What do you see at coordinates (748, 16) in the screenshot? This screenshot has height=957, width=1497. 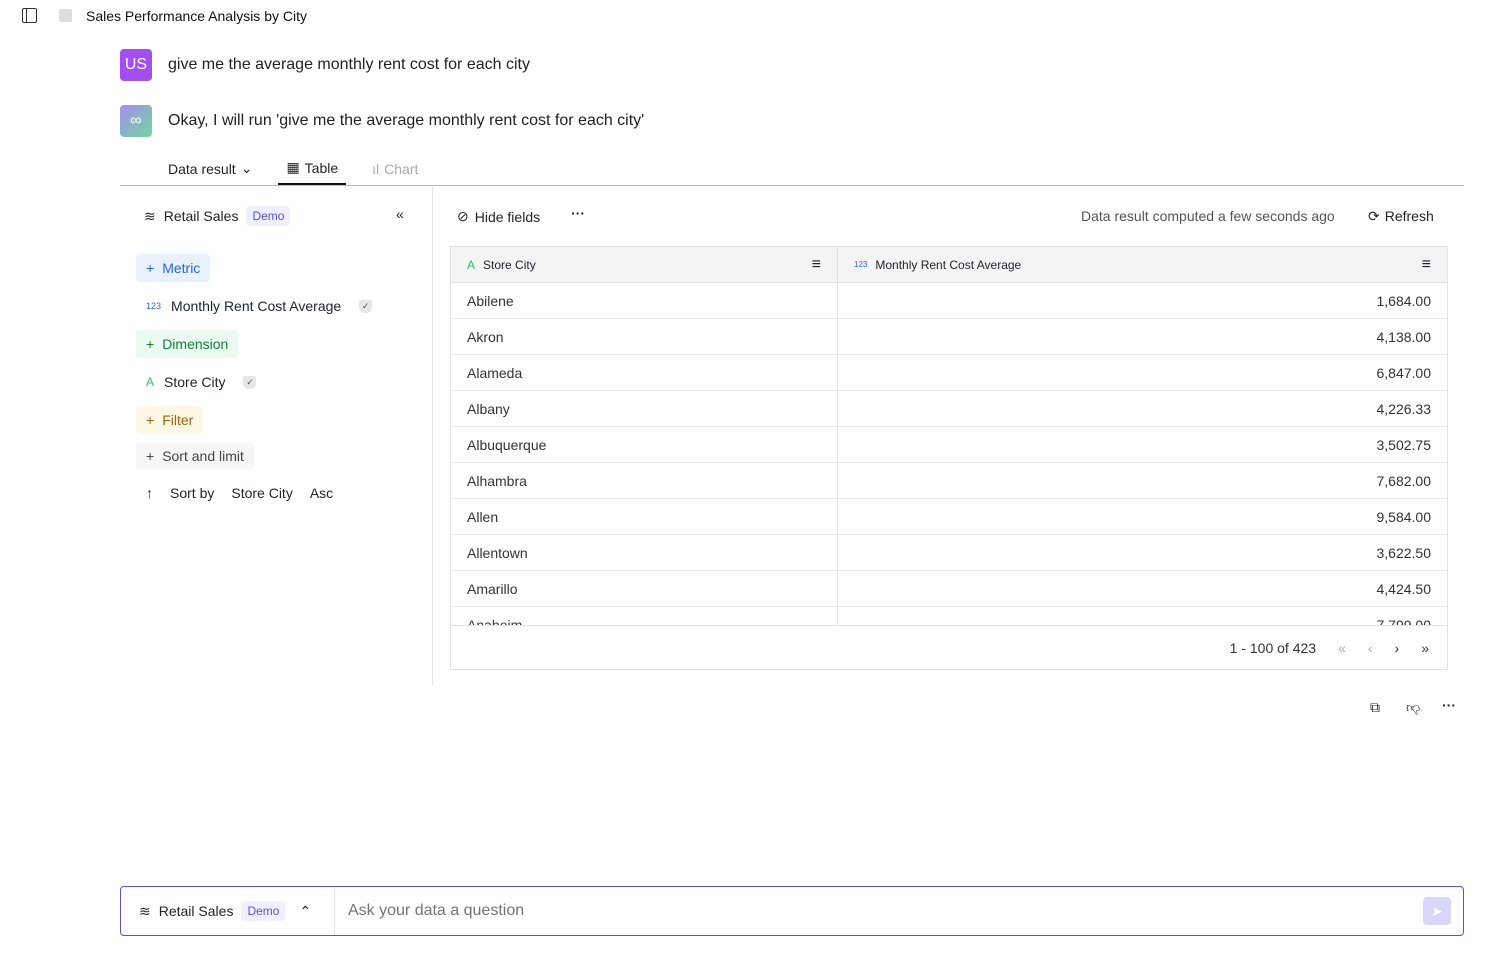 I see `top-bar: Sales Performance Analysis by City` at bounding box center [748, 16].